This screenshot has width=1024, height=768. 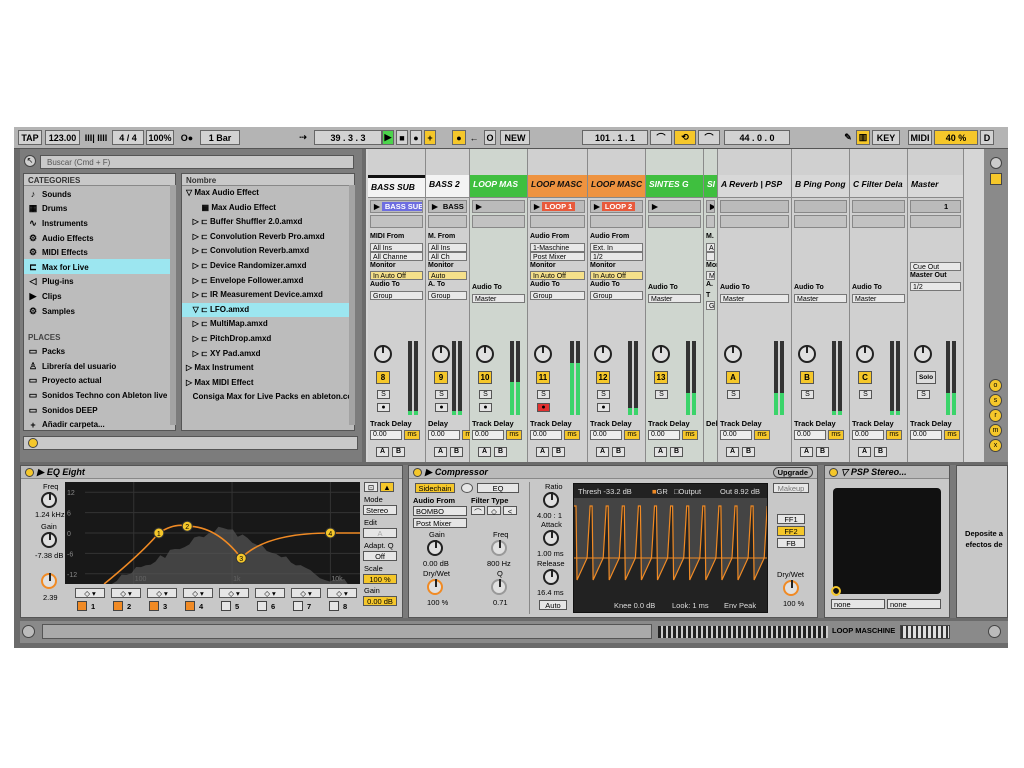 What do you see at coordinates (99, 310) in the screenshot?
I see `category-item: ⚙ Samples` at bounding box center [99, 310].